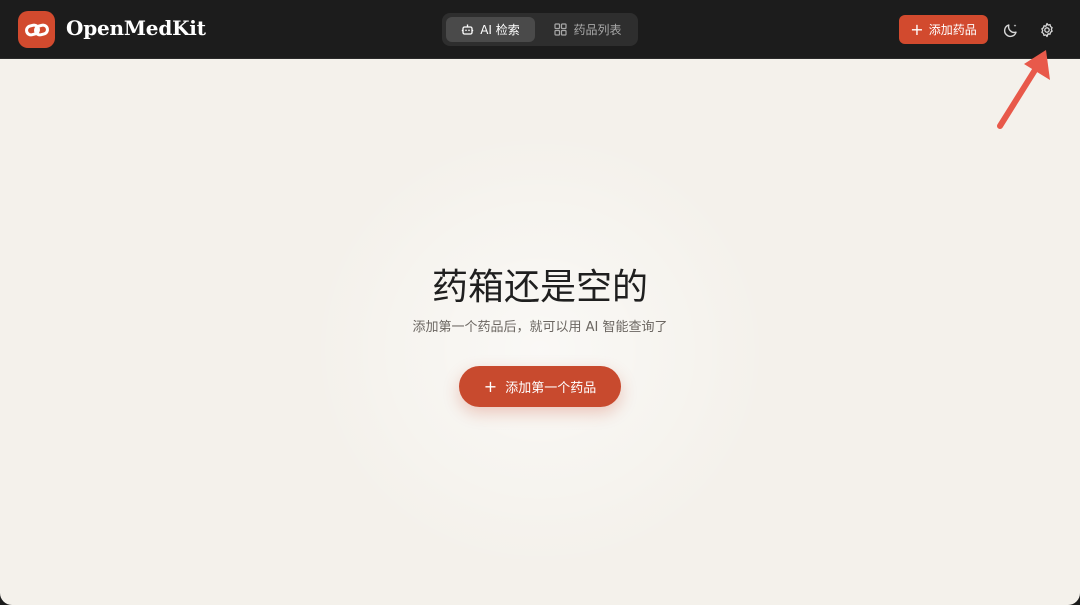 This screenshot has height=605, width=1080. I want to click on add-medicine-button: + 添加药品, so click(943, 29).